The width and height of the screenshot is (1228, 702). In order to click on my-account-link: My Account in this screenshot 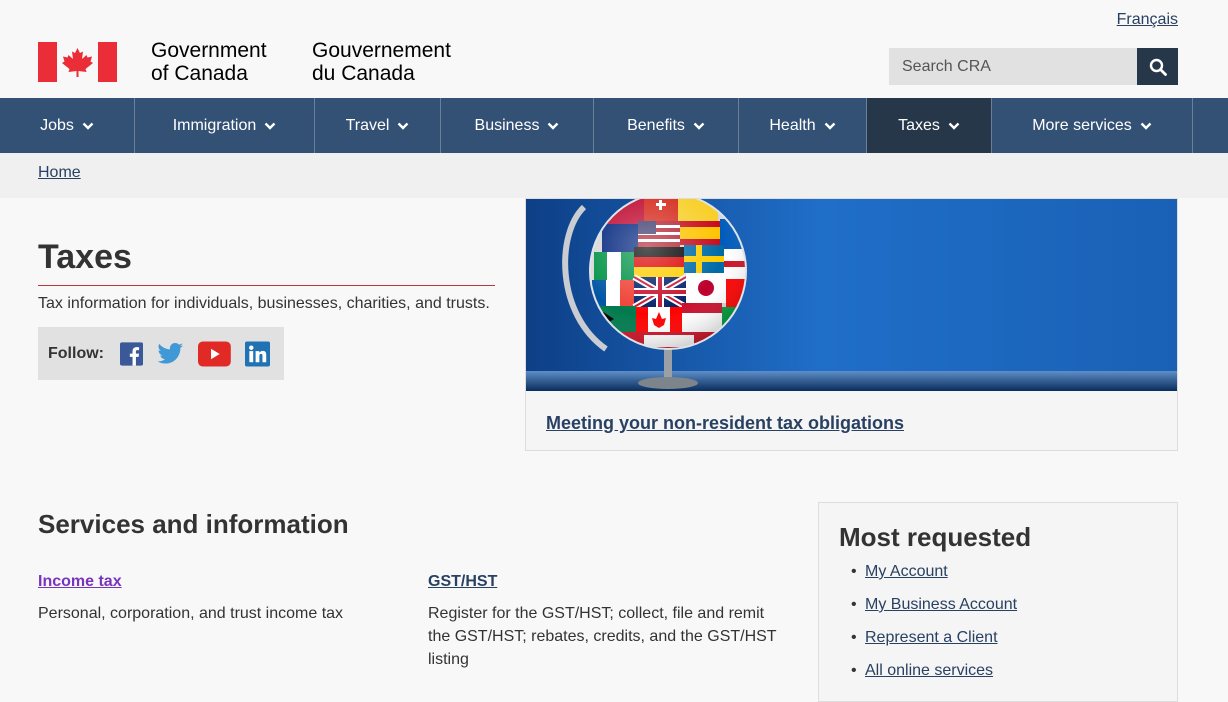, I will do `click(906, 571)`.